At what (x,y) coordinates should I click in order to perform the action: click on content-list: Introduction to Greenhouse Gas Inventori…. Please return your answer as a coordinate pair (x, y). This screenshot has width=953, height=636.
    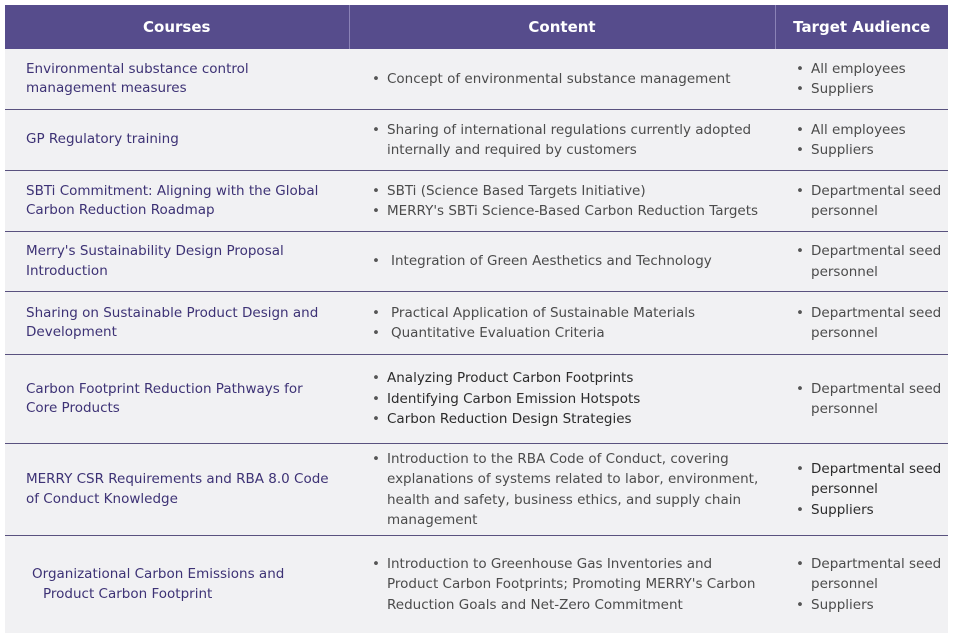
    Looking at the image, I should click on (562, 585).